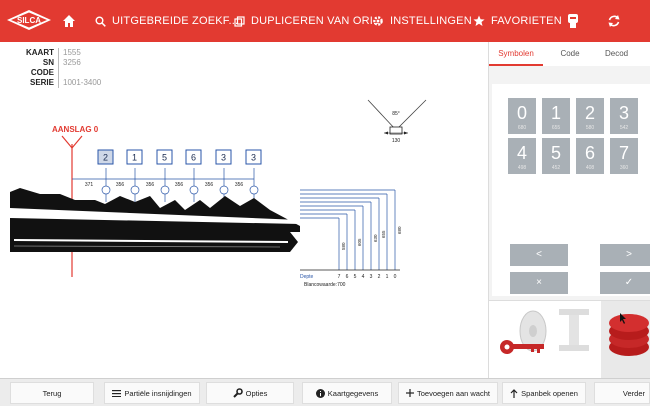 This screenshot has width=650, height=406. What do you see at coordinates (555, 153) in the screenshot?
I see `digit-label: 5` at bounding box center [555, 153].